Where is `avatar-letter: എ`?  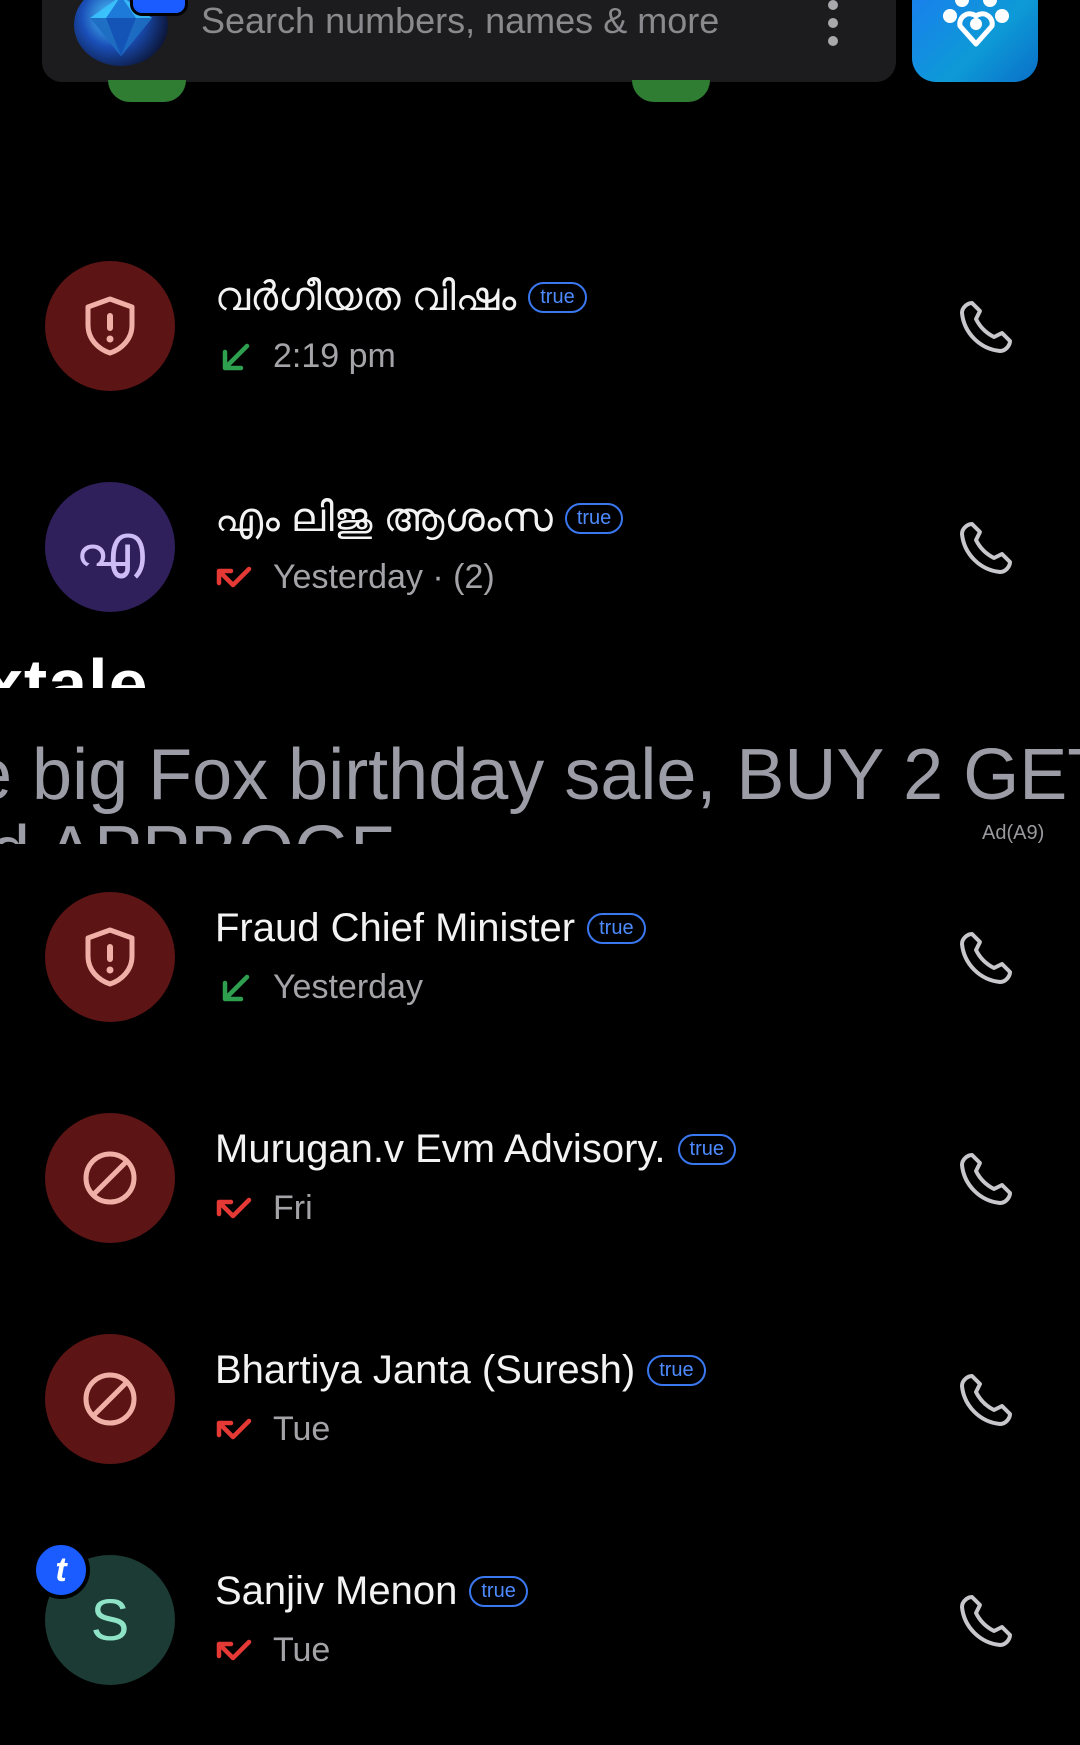 avatar-letter: എ is located at coordinates (110, 546).